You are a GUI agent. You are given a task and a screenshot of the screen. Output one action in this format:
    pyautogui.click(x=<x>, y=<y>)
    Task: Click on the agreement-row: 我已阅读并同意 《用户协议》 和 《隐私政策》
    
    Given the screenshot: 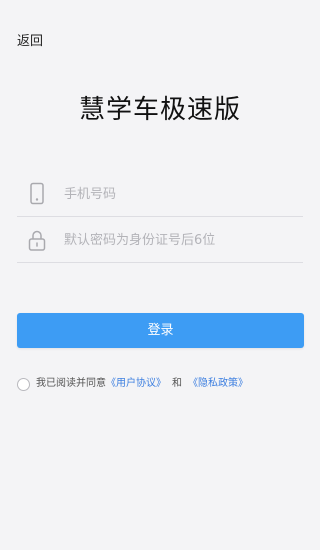 What is the action you would take?
    pyautogui.click(x=132, y=384)
    